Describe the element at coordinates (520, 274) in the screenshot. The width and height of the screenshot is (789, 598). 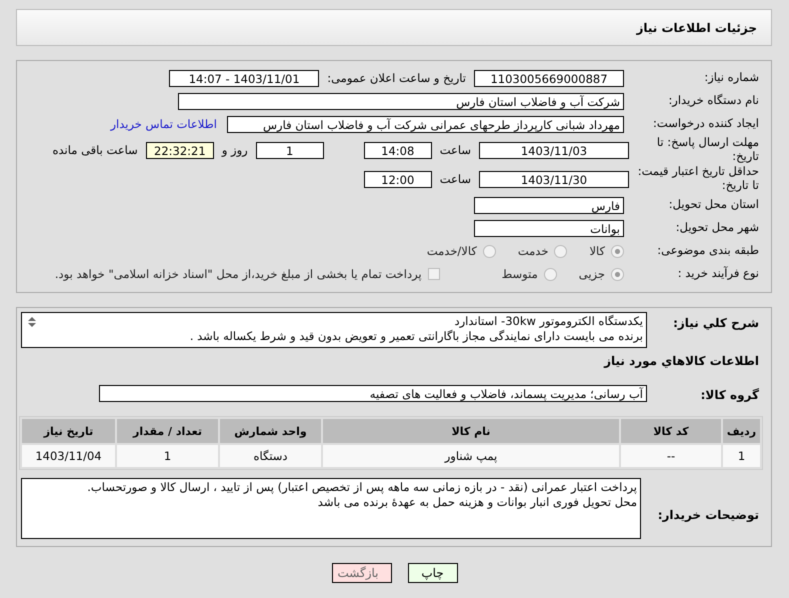
I see `radio-label: متوسط` at that location.